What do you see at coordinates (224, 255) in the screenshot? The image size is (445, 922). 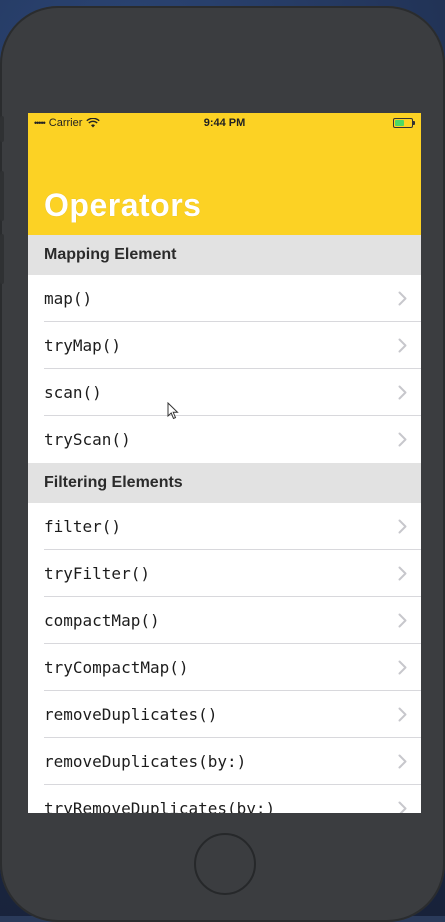 I see `section-header-mapping: Mapping Element` at bounding box center [224, 255].